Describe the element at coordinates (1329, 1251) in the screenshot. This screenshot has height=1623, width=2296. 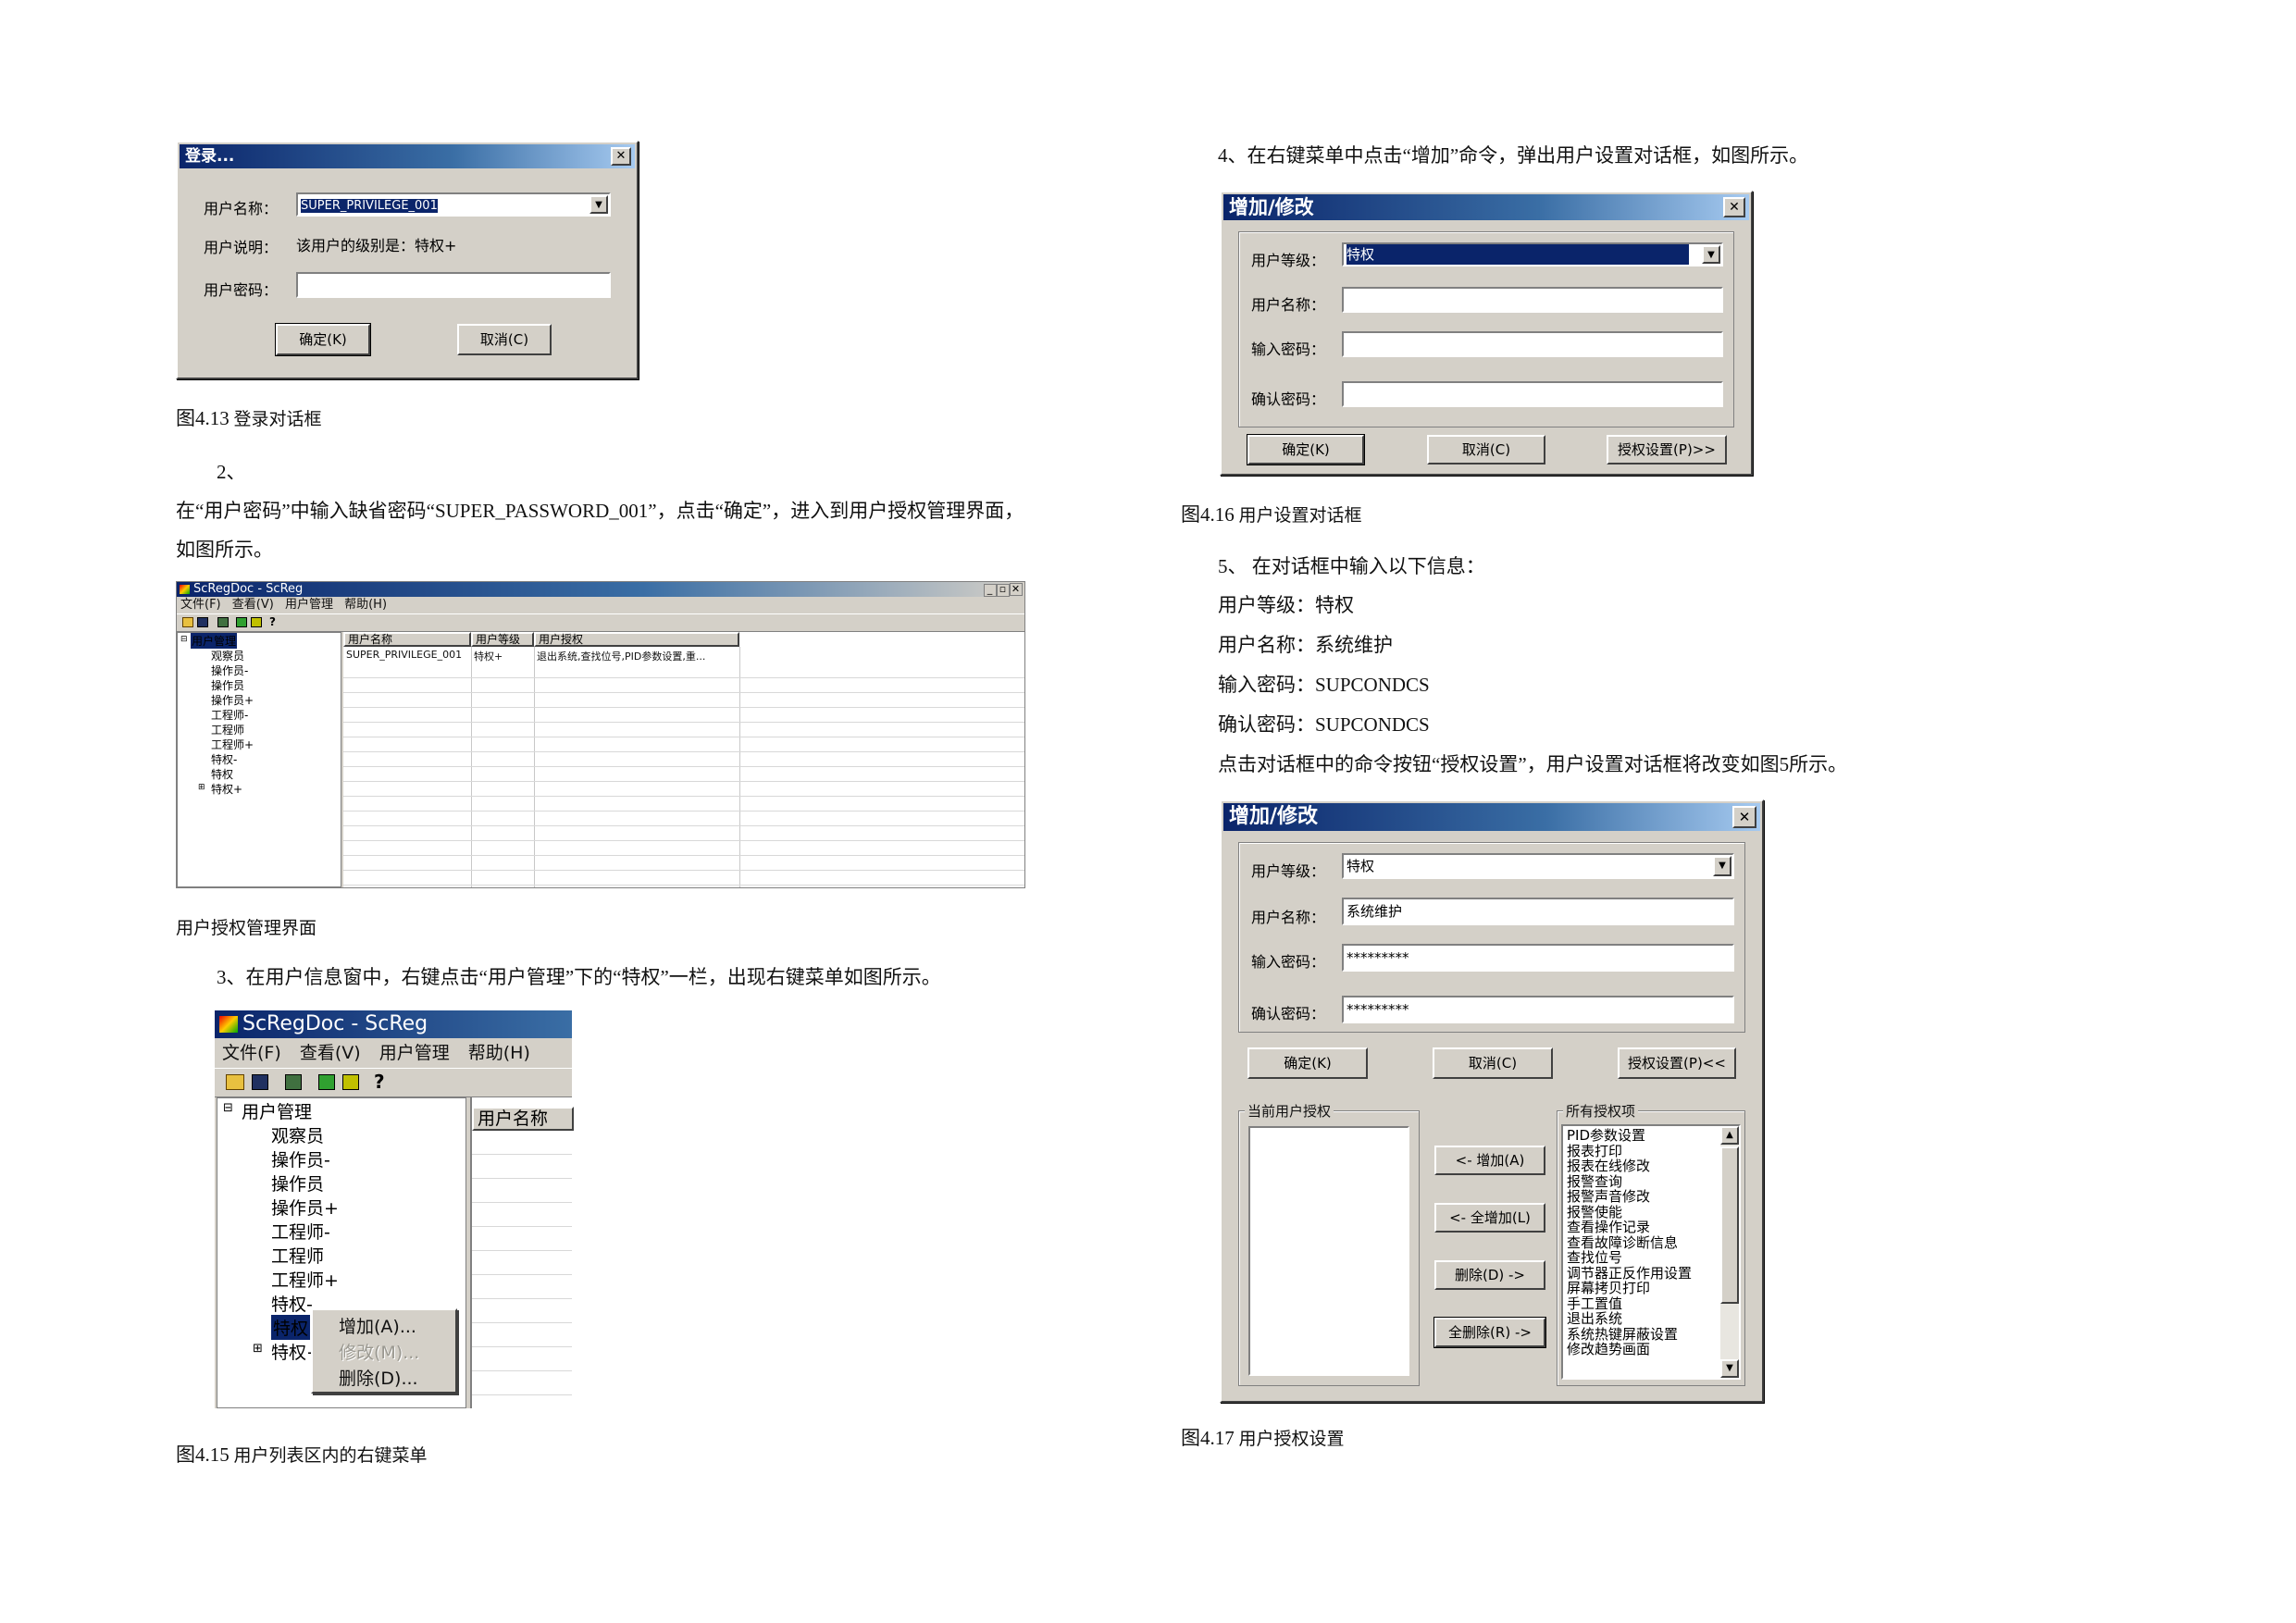
I see `current-auth-list` at that location.